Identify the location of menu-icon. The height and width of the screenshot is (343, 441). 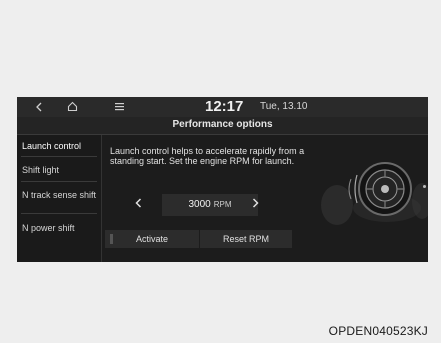
(119, 107).